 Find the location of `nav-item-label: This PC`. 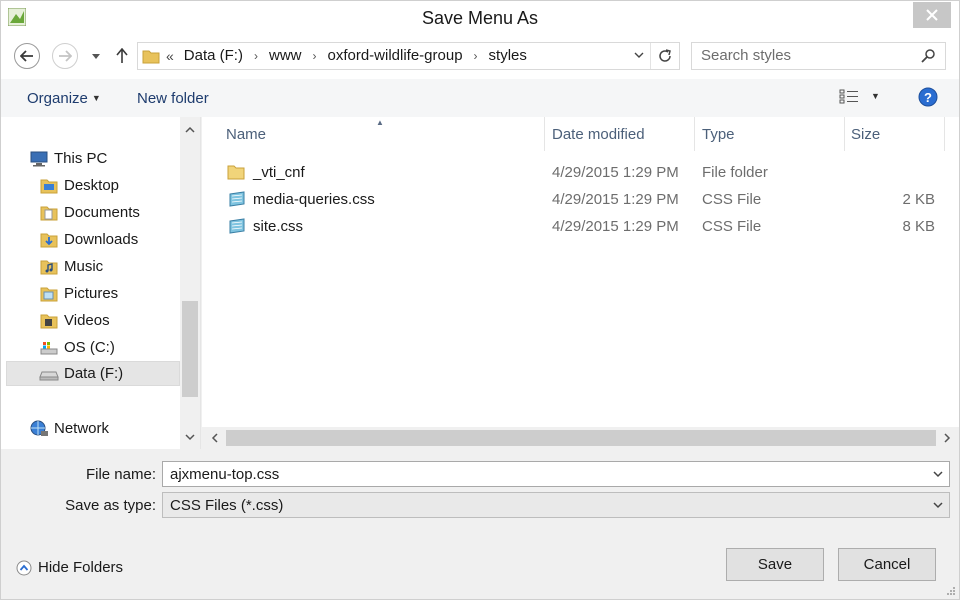

nav-item-label: This PC is located at coordinates (81, 158).